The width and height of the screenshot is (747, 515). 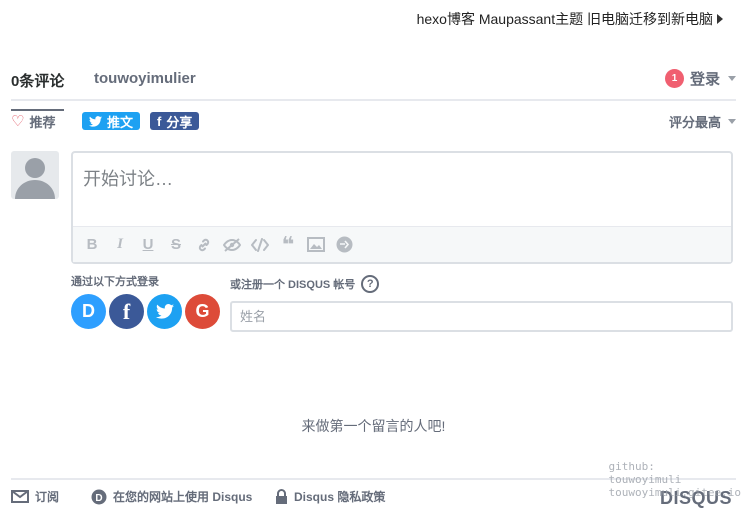 I want to click on disqus-logo-icon: D, so click(x=99, y=496).